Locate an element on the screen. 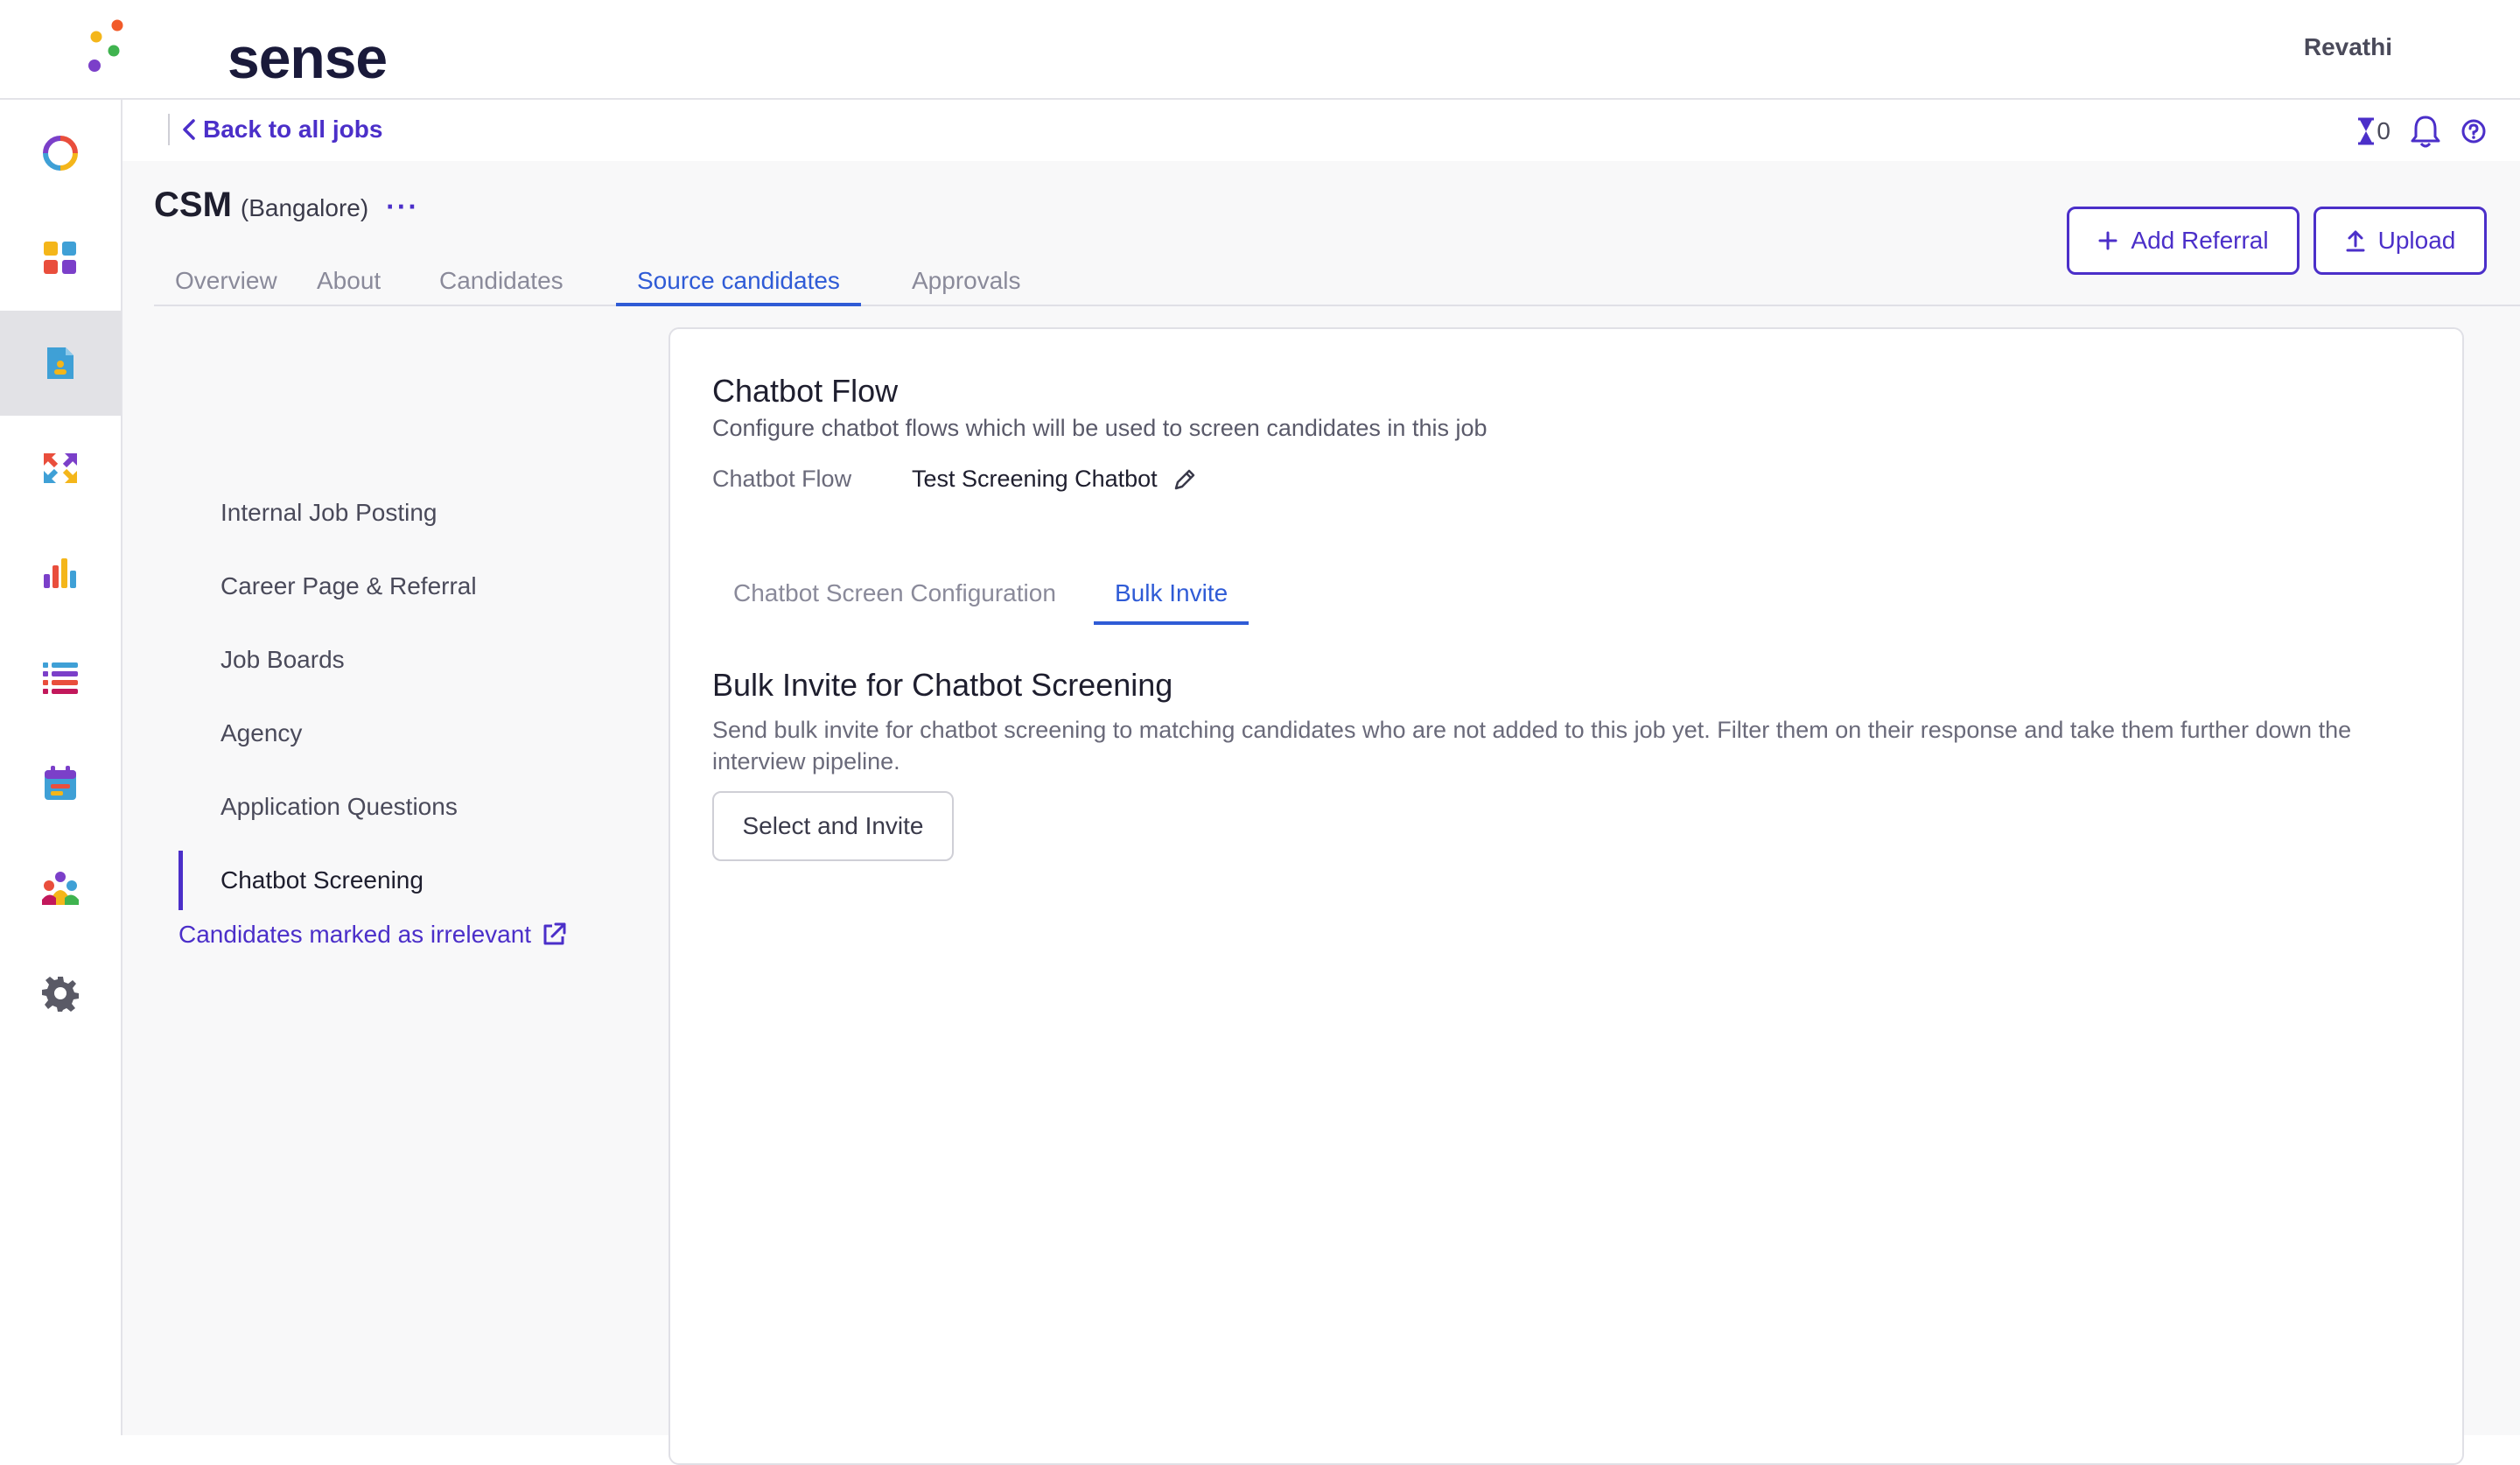 Image resolution: width=2520 pixels, height=1465 pixels. chatbot-inner-tabs: Chatbot Screen Configuration Bulk Invite is located at coordinates (1018, 596).